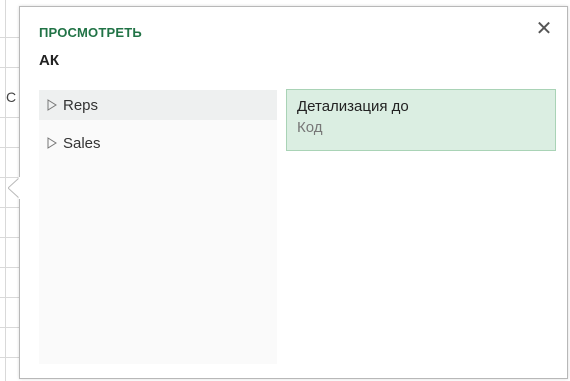  I want to click on column-gridline, so click(5, 190).